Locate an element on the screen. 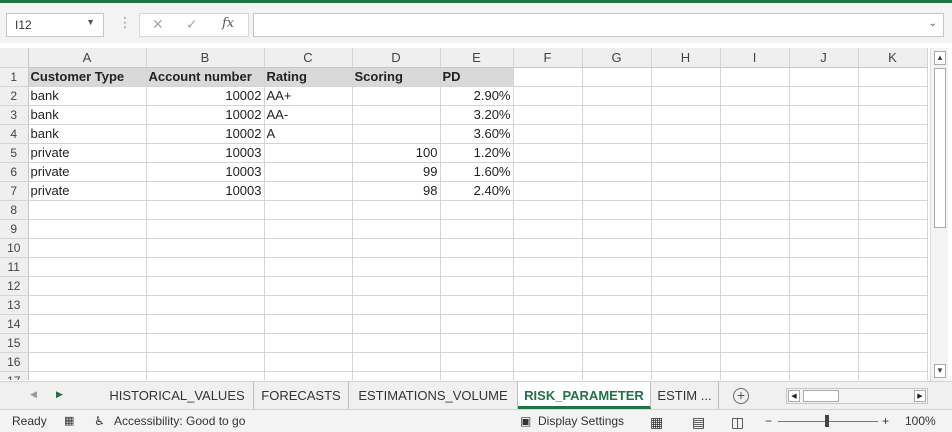 The width and height of the screenshot is (952, 432). row-header: 5 is located at coordinates (14, 153).